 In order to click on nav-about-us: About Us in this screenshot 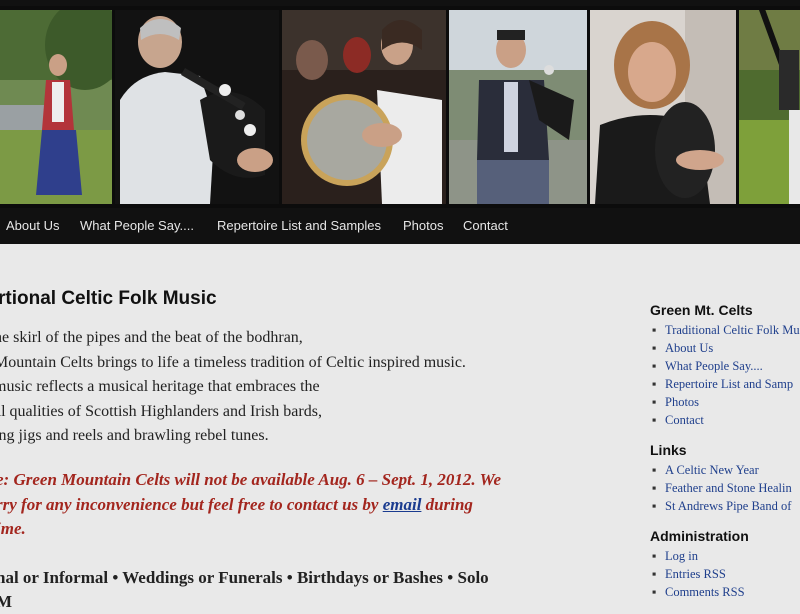, I will do `click(32, 225)`.